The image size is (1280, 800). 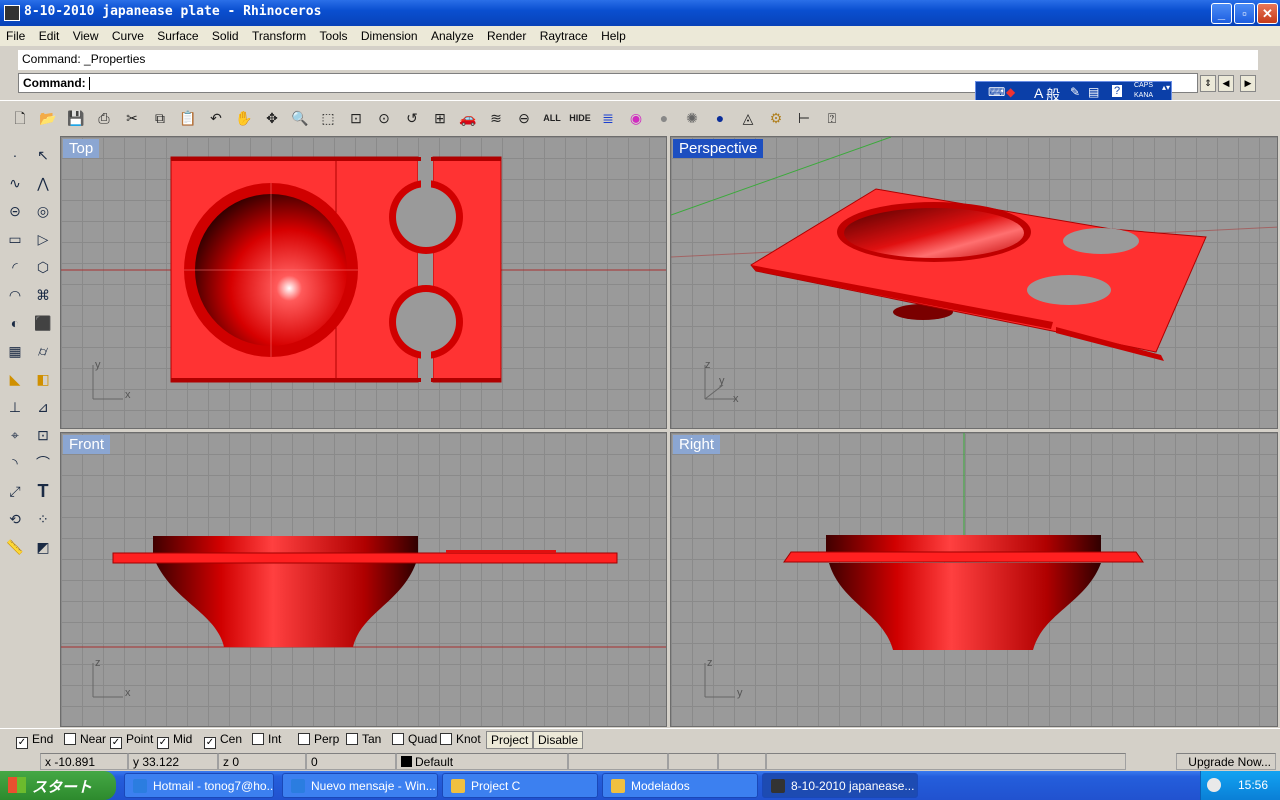 I want to click on disable-button: Disable, so click(x=558, y=740).